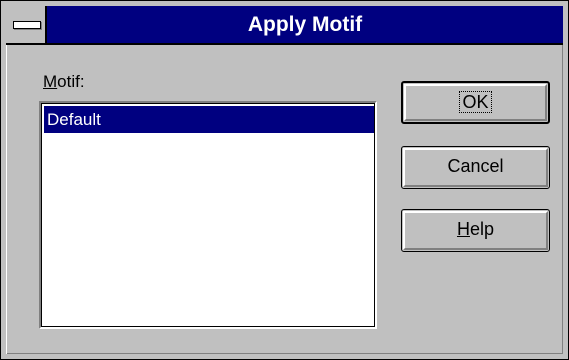 The height and width of the screenshot is (360, 569). What do you see at coordinates (71, 81) in the screenshot?
I see `motif-label-text: otif:` at bounding box center [71, 81].